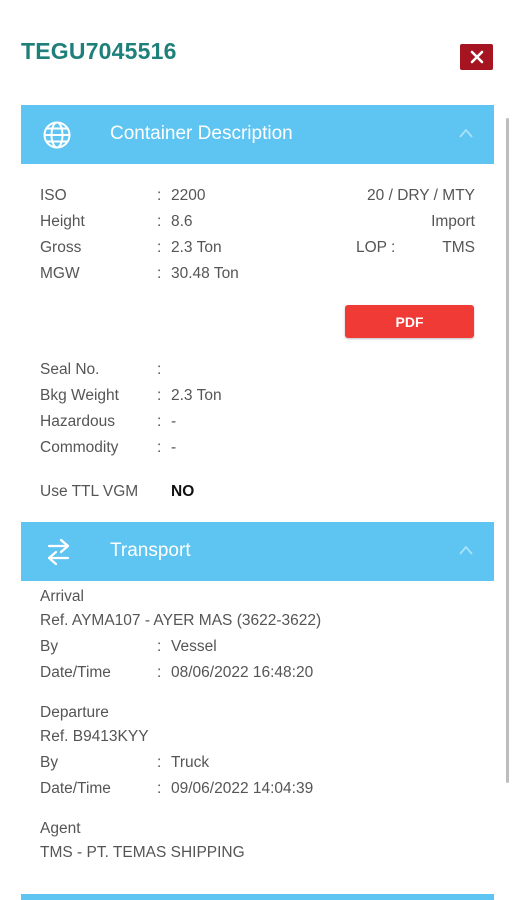 This screenshot has height=900, width=513. What do you see at coordinates (53, 195) in the screenshot?
I see `iso-label: ISO` at bounding box center [53, 195].